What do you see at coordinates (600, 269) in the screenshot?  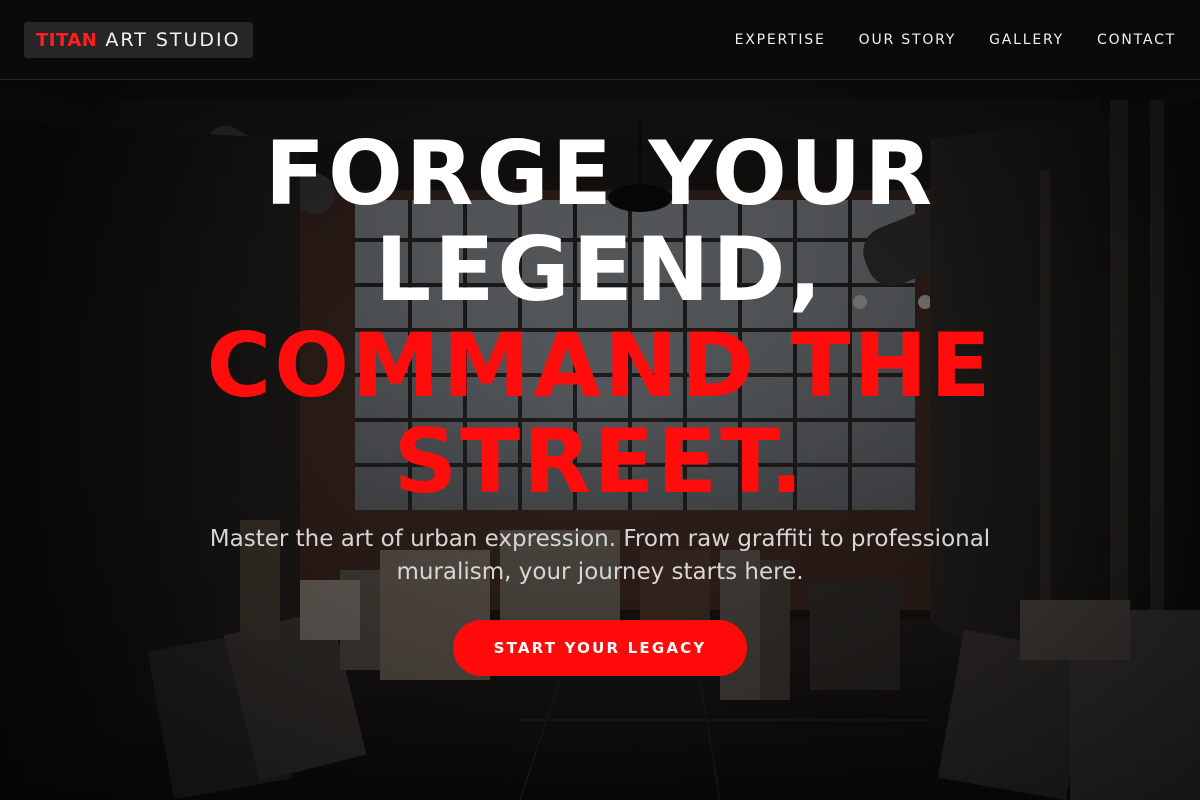 I see `headline-line-2: LEGEND,` at bounding box center [600, 269].